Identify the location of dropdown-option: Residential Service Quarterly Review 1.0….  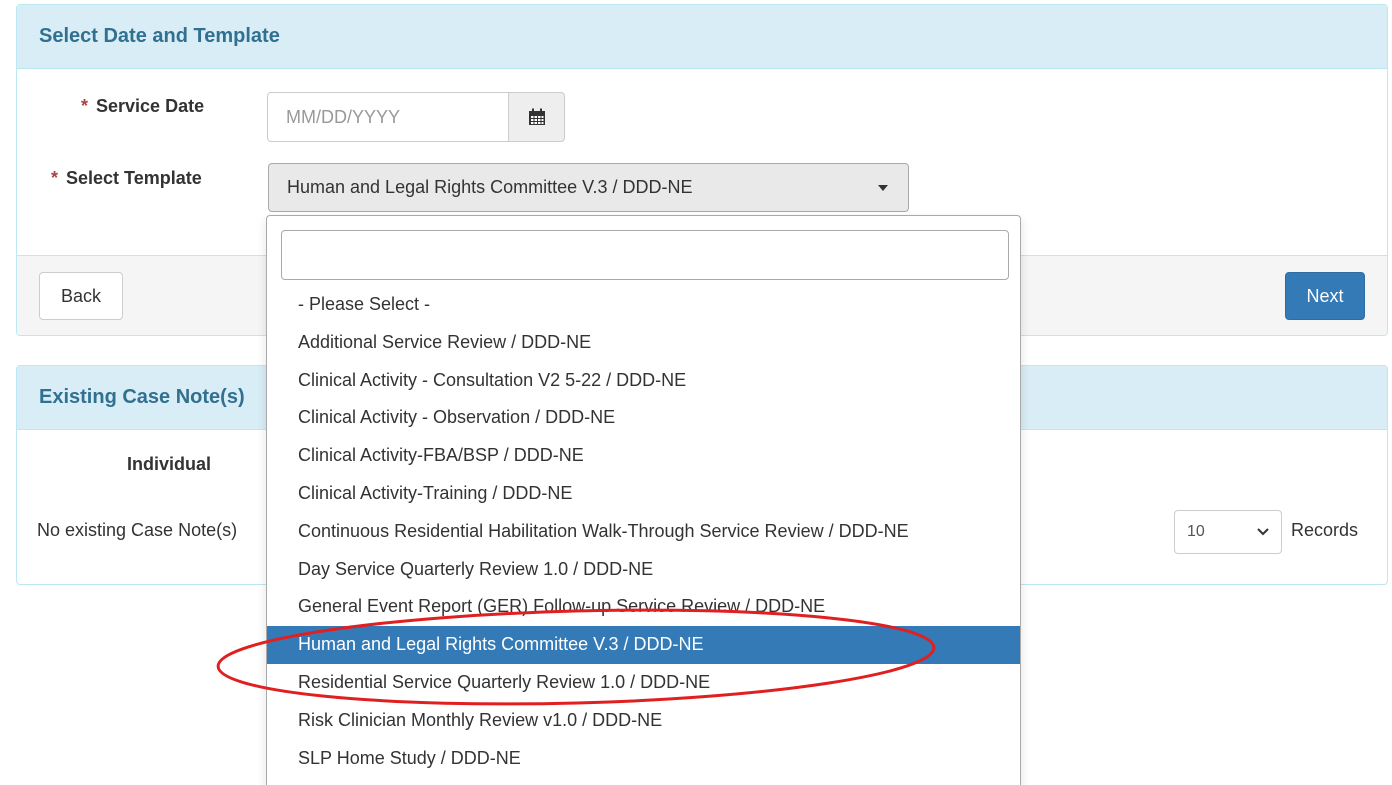
(643, 683).